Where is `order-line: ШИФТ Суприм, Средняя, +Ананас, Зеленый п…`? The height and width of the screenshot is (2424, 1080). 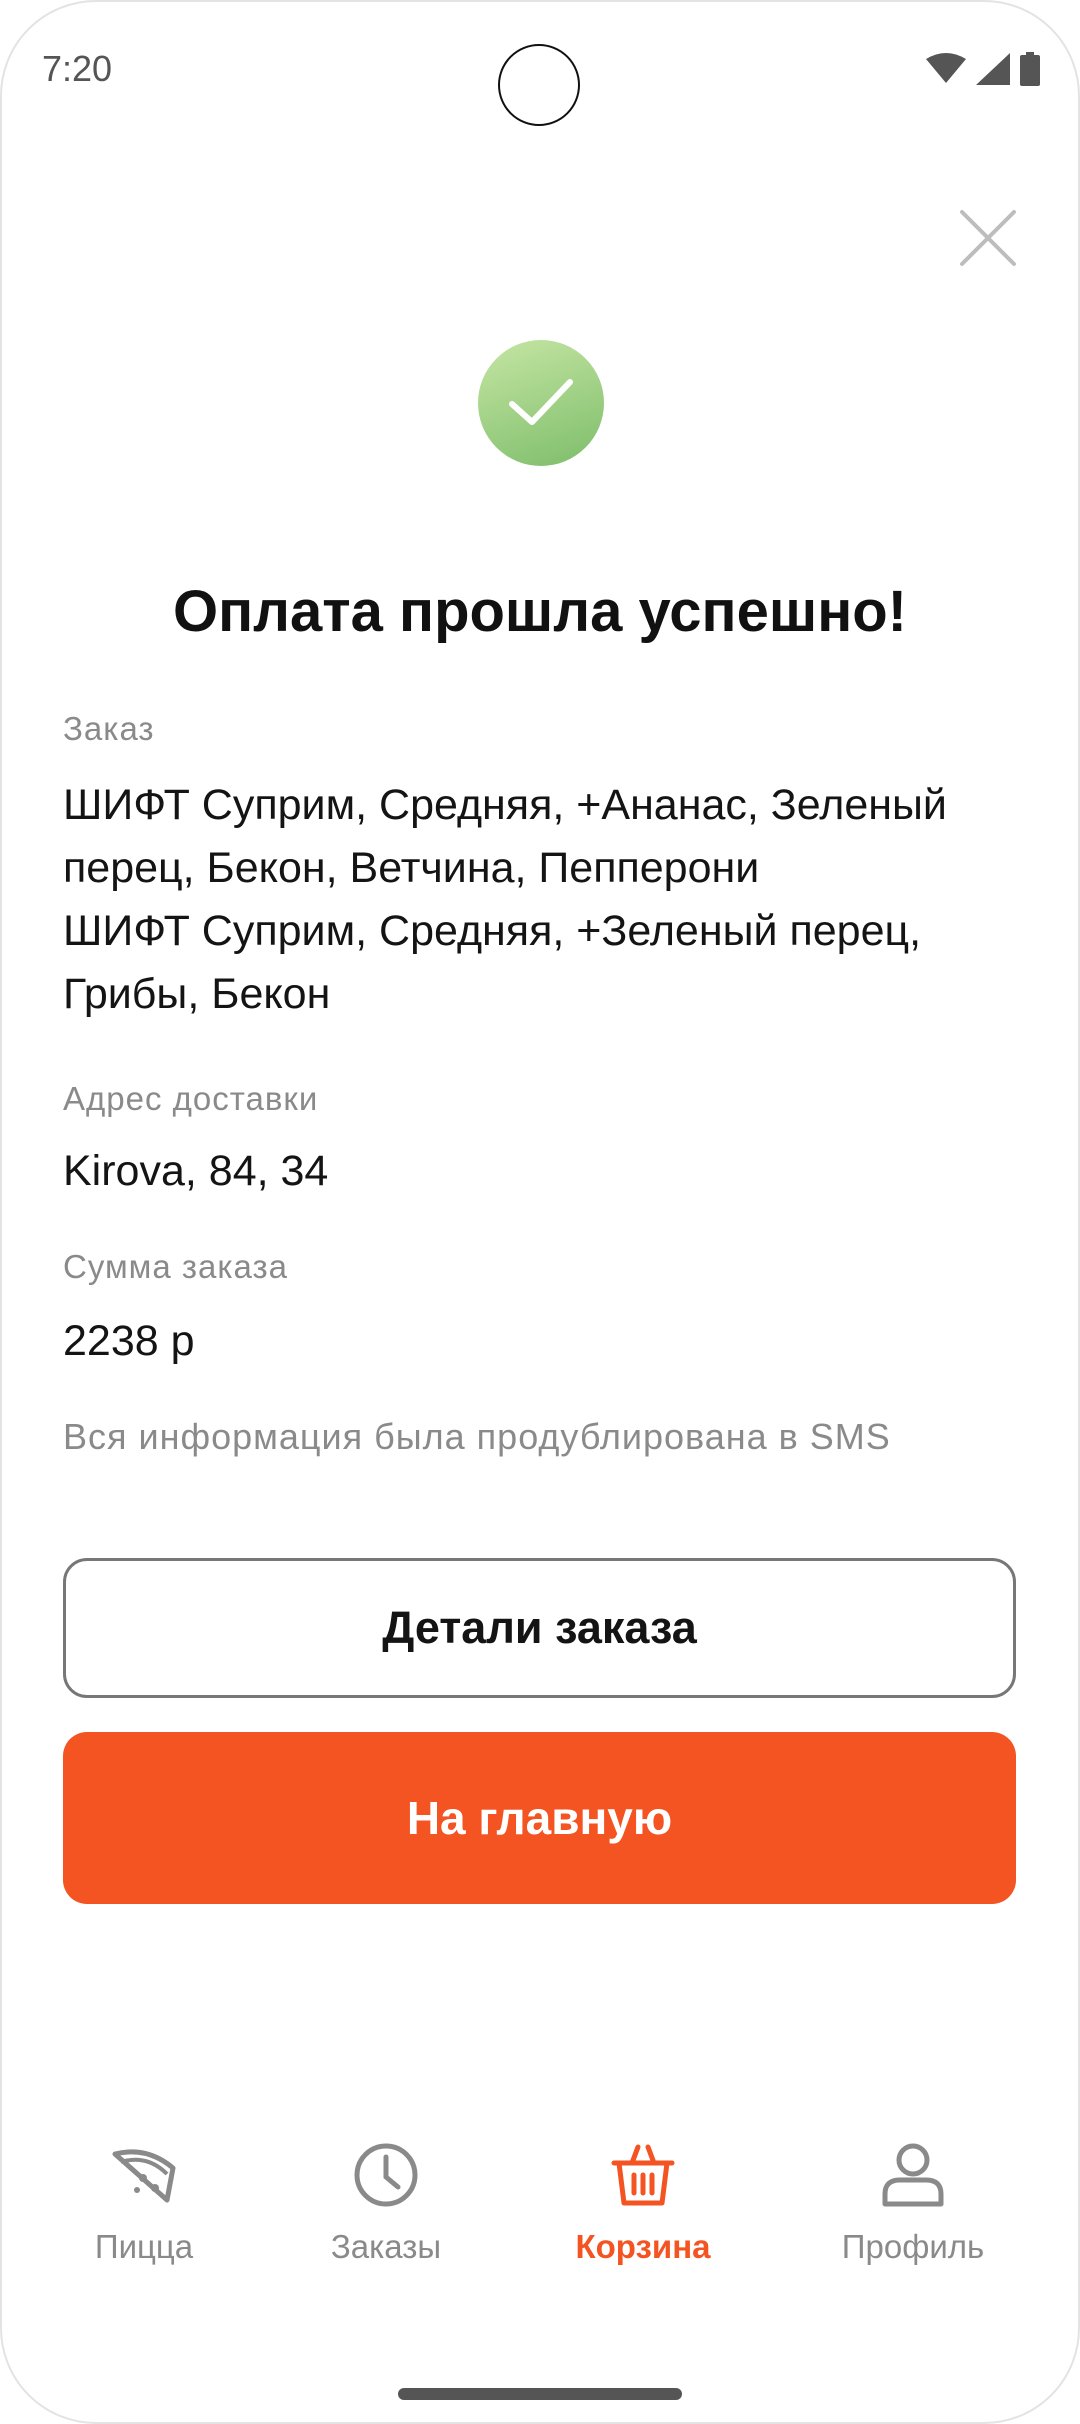
order-line: ШИФТ Суприм, Средняя, +Ананас, Зеленый п… is located at coordinates (505, 836).